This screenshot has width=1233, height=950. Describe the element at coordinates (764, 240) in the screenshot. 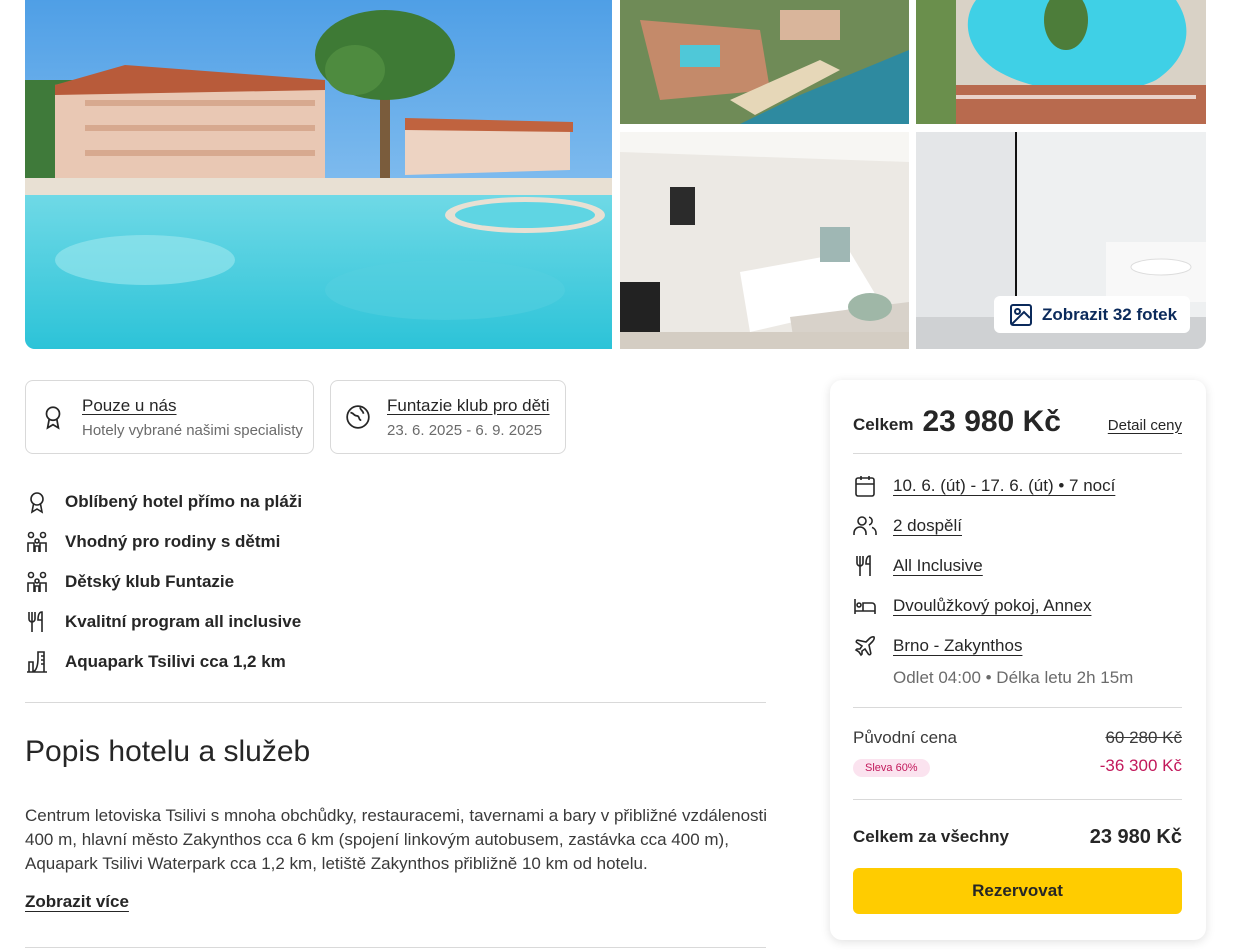

I see `gallery-photo-bedroom` at that location.